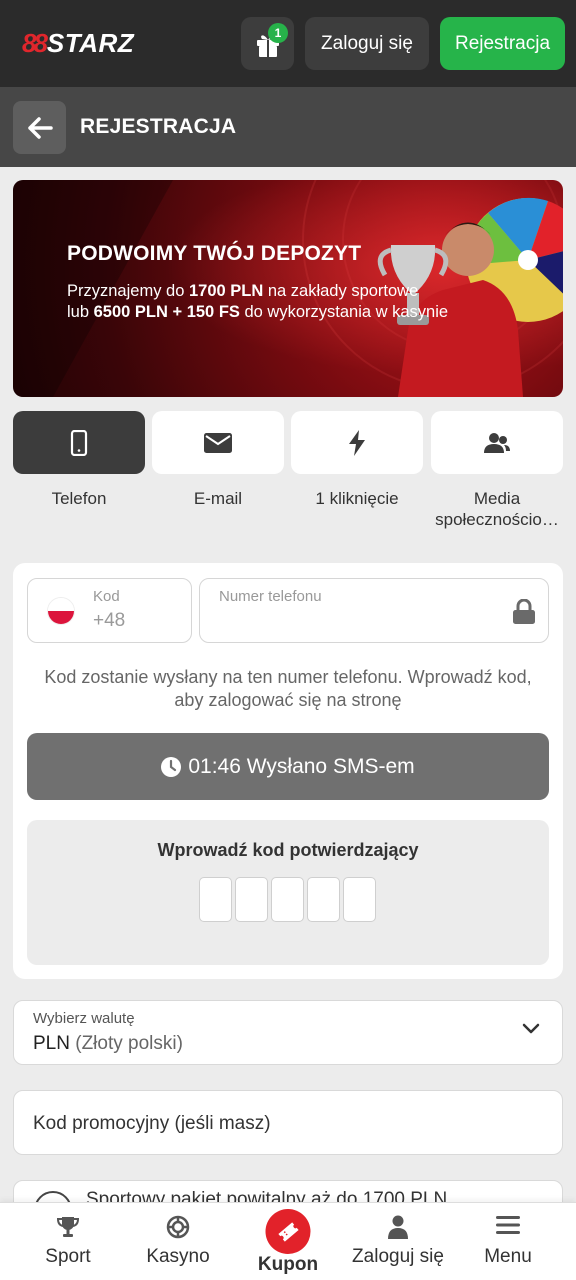 The height and width of the screenshot is (1280, 576). I want to click on ticket-icon, so click(288, 1231).